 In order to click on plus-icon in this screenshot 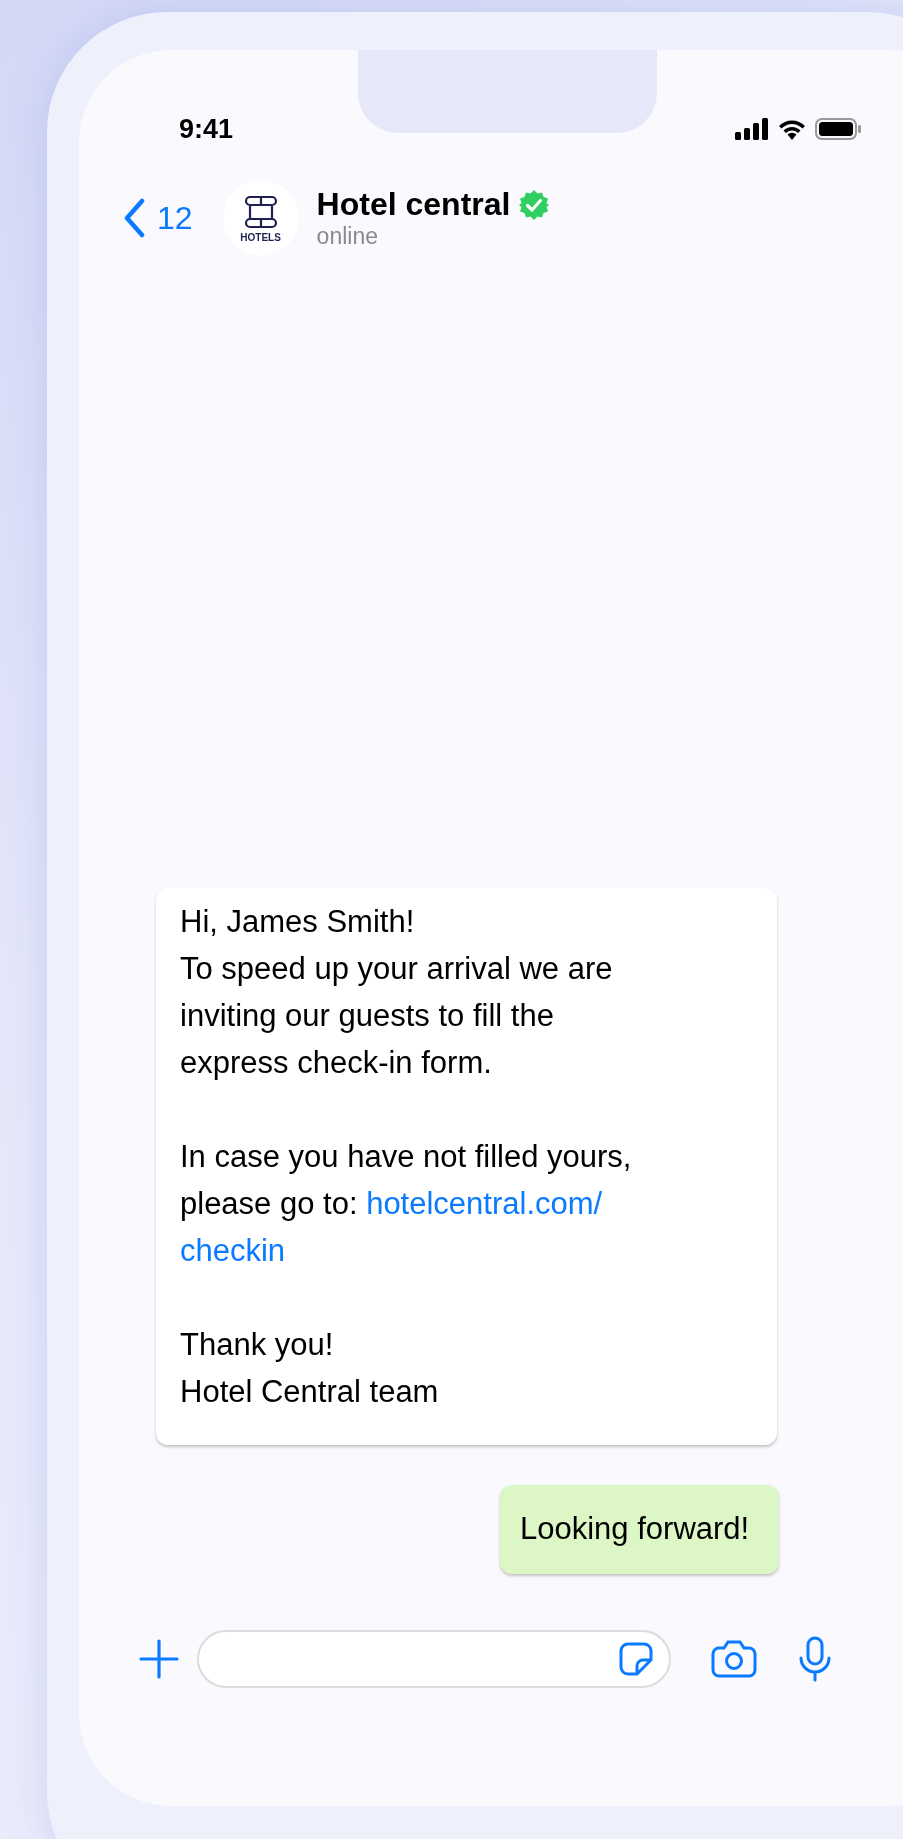, I will do `click(159, 1659)`.